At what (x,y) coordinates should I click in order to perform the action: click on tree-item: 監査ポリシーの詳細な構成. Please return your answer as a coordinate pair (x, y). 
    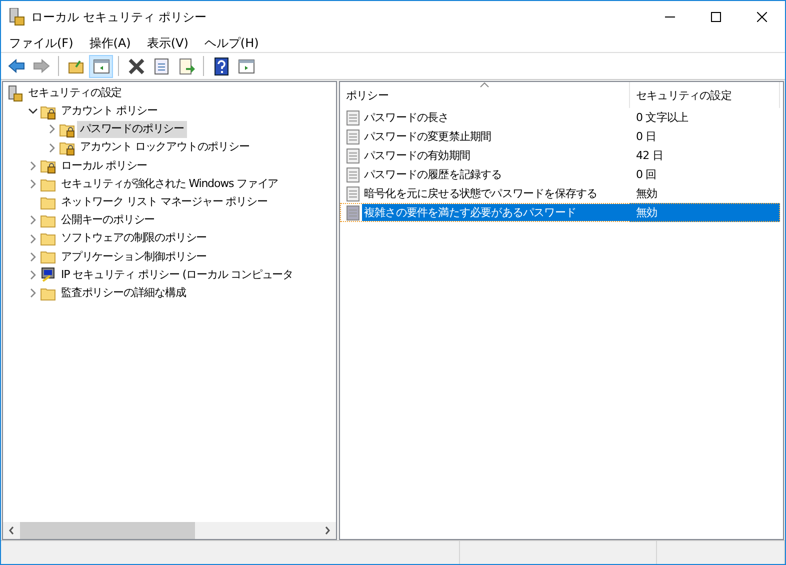
    Looking at the image, I should click on (123, 293).